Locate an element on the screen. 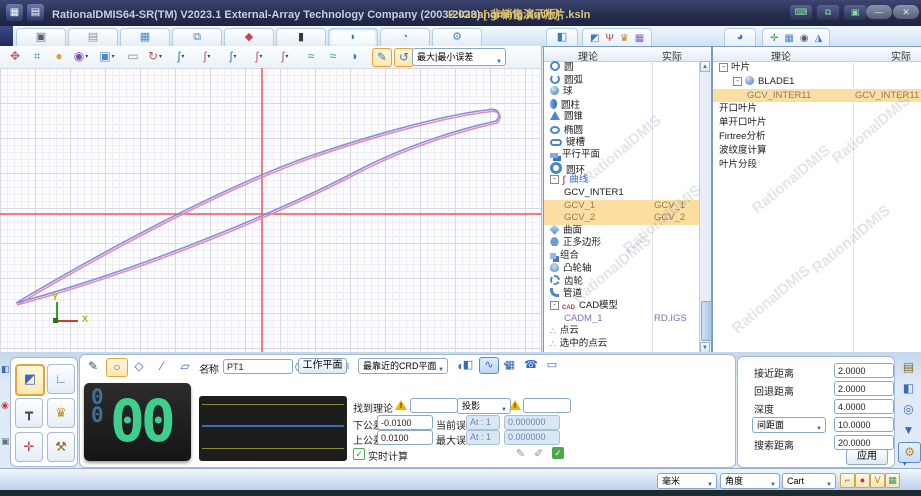 The width and height of the screenshot is (921, 496). angle-combo: 角度 ▼ is located at coordinates (750, 481).